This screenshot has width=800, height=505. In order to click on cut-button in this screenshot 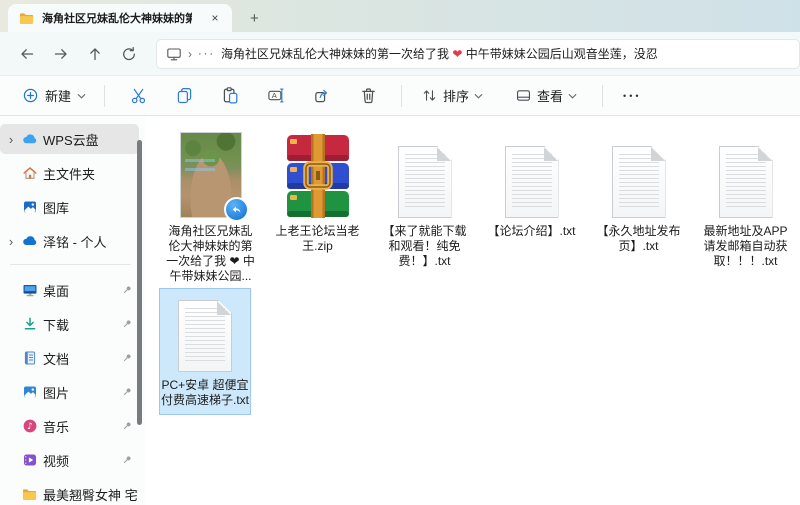, I will do `click(138, 96)`.